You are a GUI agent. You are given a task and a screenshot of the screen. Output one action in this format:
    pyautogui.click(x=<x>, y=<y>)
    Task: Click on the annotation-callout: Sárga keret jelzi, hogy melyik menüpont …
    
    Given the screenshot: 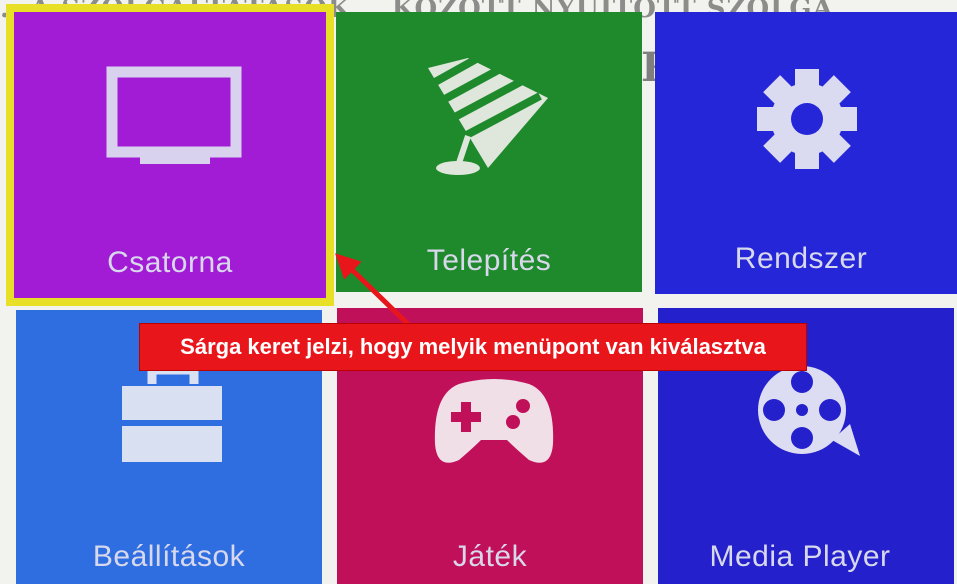 What is the action you would take?
    pyautogui.click(x=473, y=347)
    